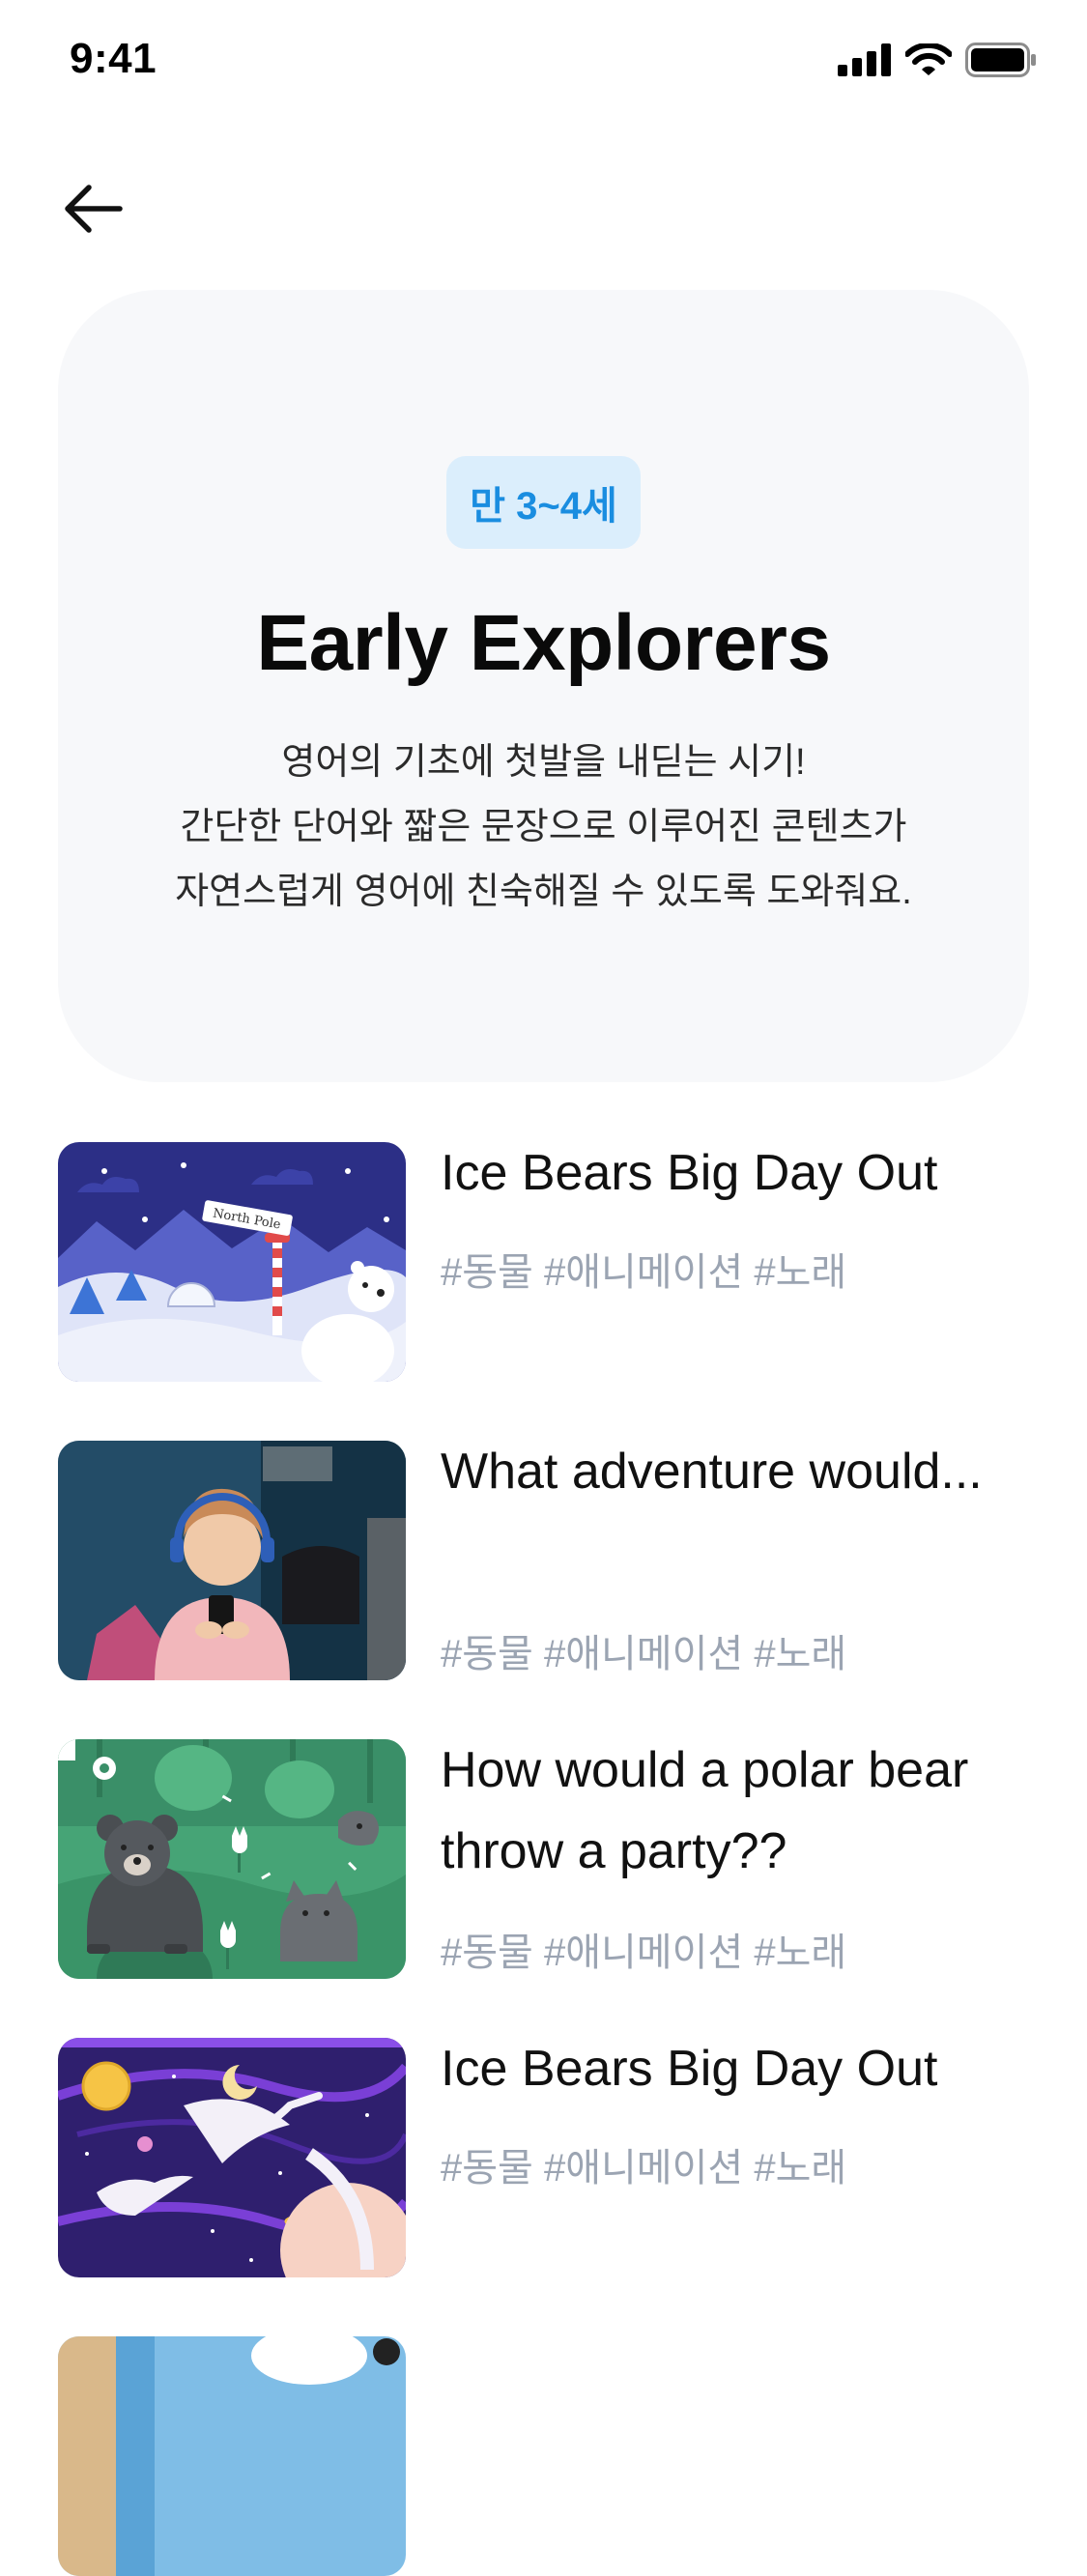 The width and height of the screenshot is (1087, 2576). Describe the element at coordinates (232, 1262) in the screenshot. I see `video-thumbnail: North Pole` at that location.